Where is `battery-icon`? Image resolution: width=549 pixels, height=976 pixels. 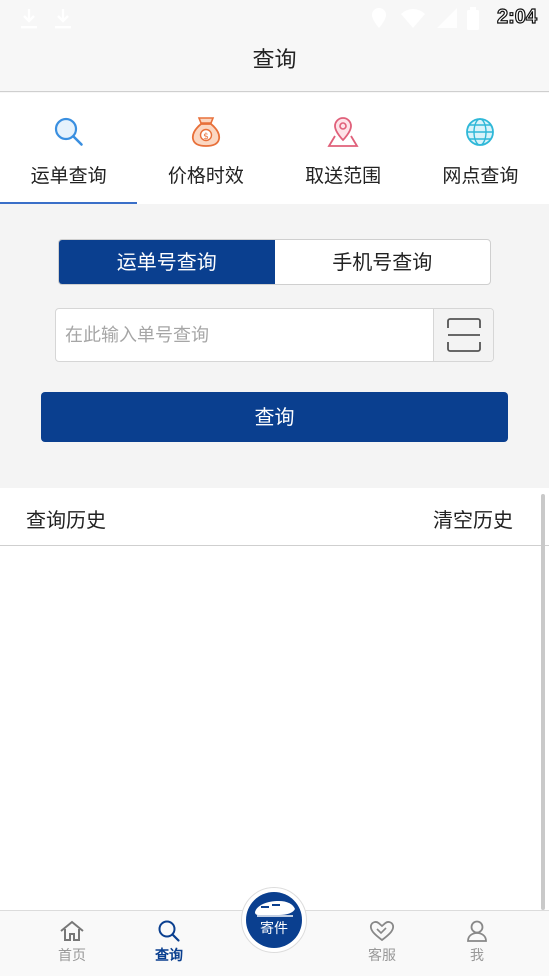 battery-icon is located at coordinates (473, 18).